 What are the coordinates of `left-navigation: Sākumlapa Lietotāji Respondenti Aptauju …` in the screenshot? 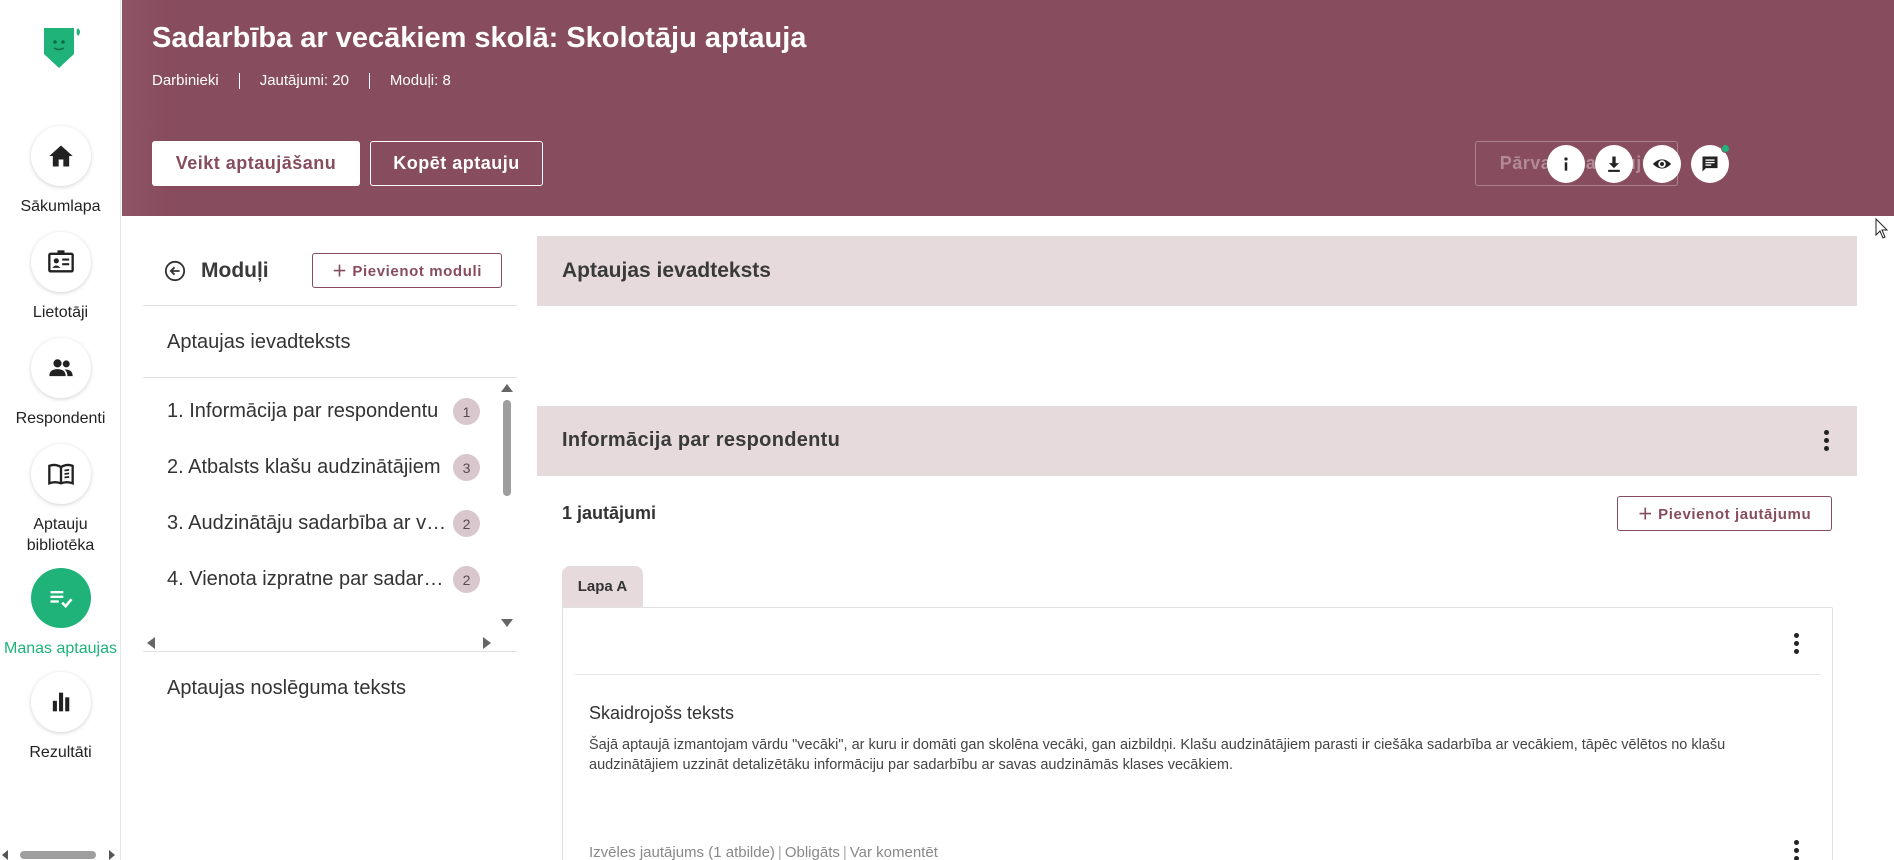 It's located at (60, 430).